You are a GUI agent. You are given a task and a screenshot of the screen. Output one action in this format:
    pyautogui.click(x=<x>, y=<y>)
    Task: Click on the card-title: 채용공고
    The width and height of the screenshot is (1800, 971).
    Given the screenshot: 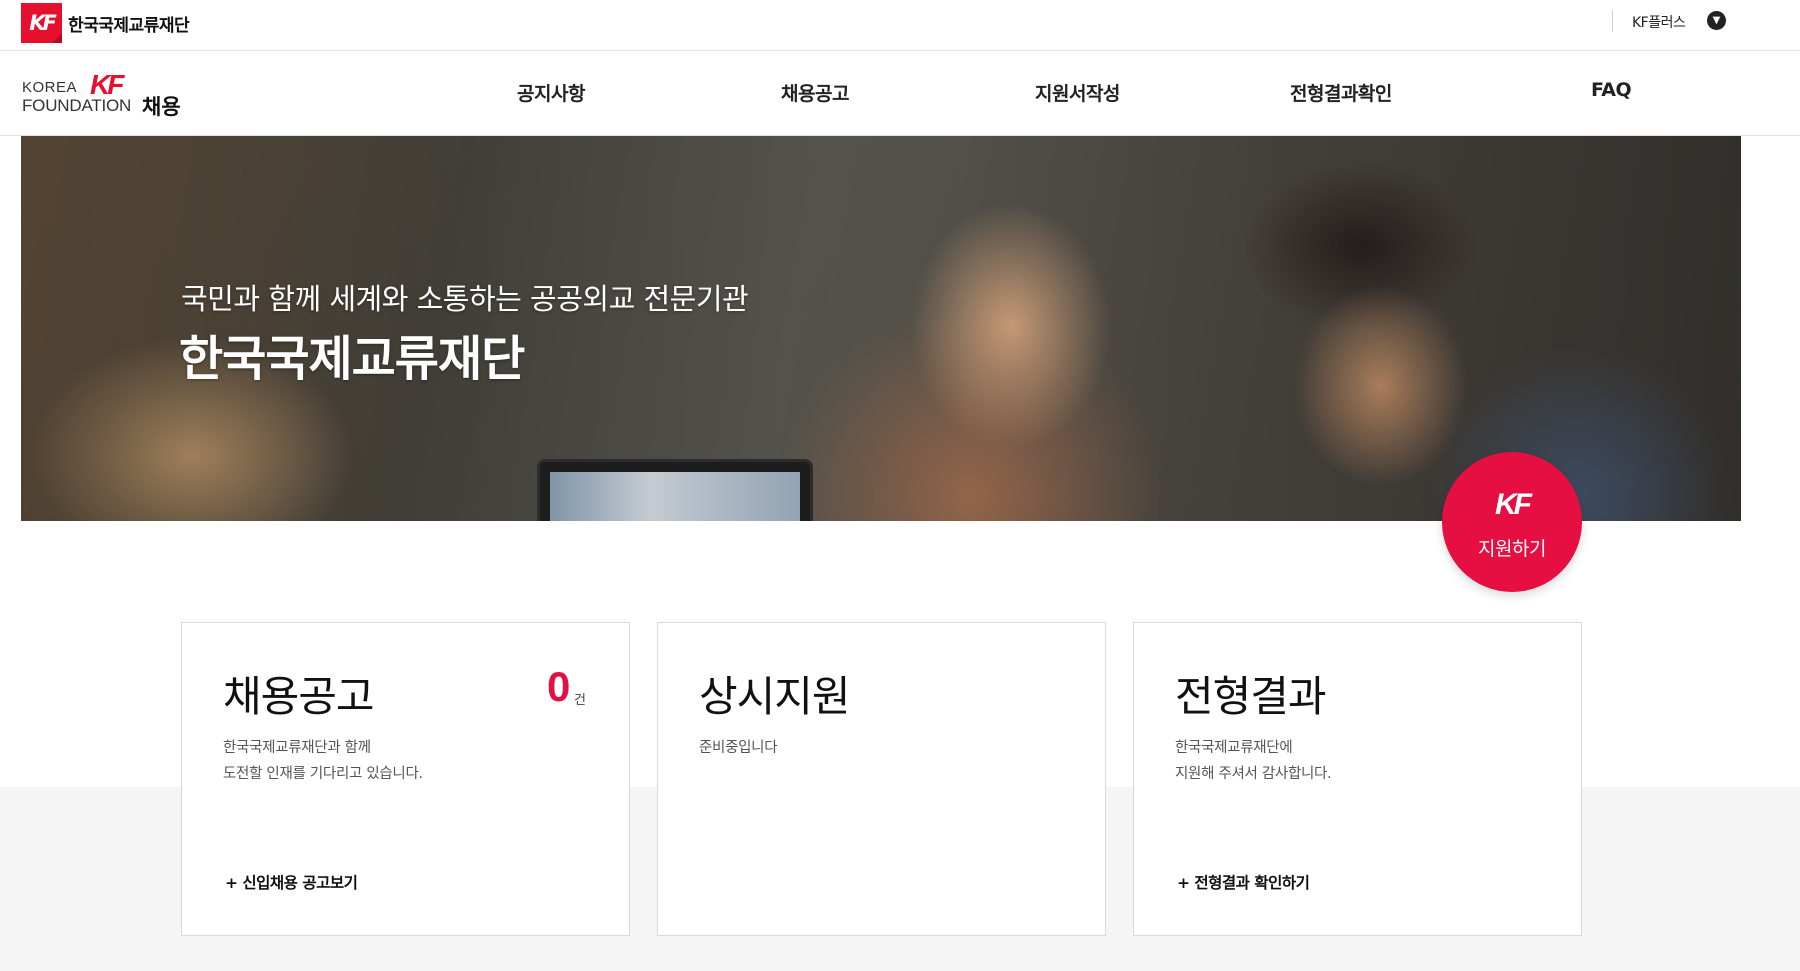 What is the action you would take?
    pyautogui.click(x=299, y=696)
    